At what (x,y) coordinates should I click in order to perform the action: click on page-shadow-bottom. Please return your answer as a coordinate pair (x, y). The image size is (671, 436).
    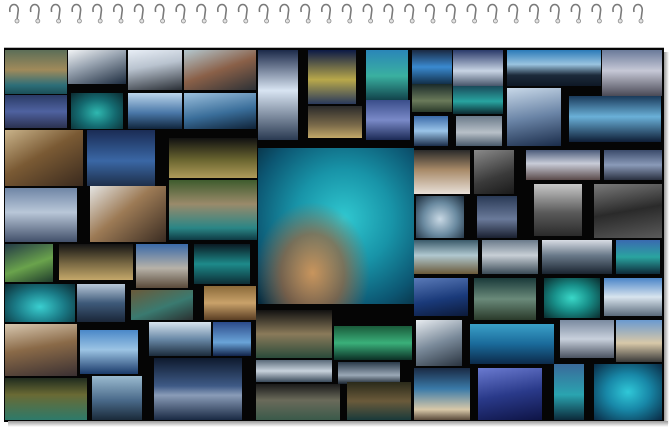
    Looking at the image, I should click on (338, 424).